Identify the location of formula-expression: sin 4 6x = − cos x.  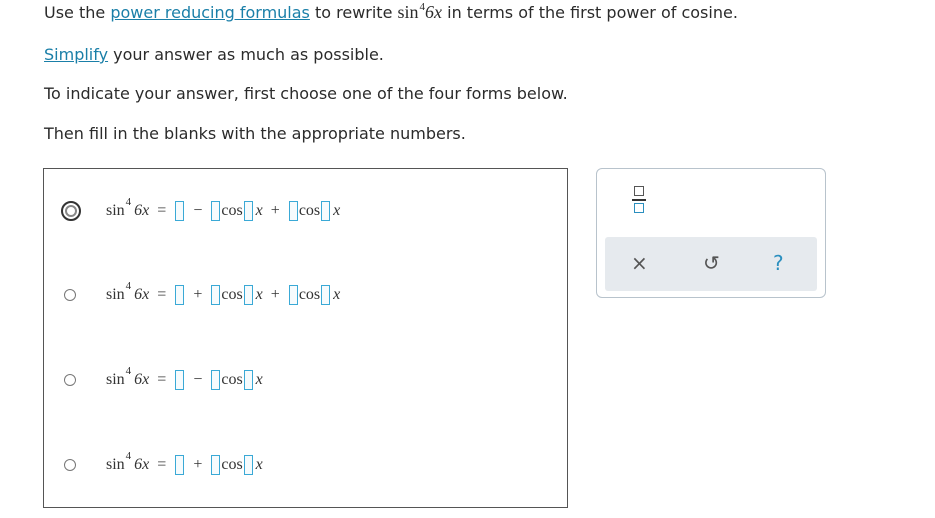
(184, 377).